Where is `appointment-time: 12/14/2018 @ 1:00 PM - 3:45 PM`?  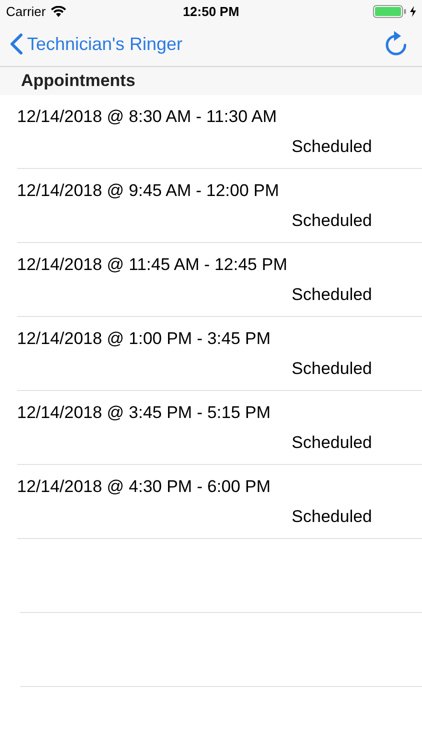 appointment-time: 12/14/2018 @ 1:00 PM - 3:45 PM is located at coordinates (144, 338).